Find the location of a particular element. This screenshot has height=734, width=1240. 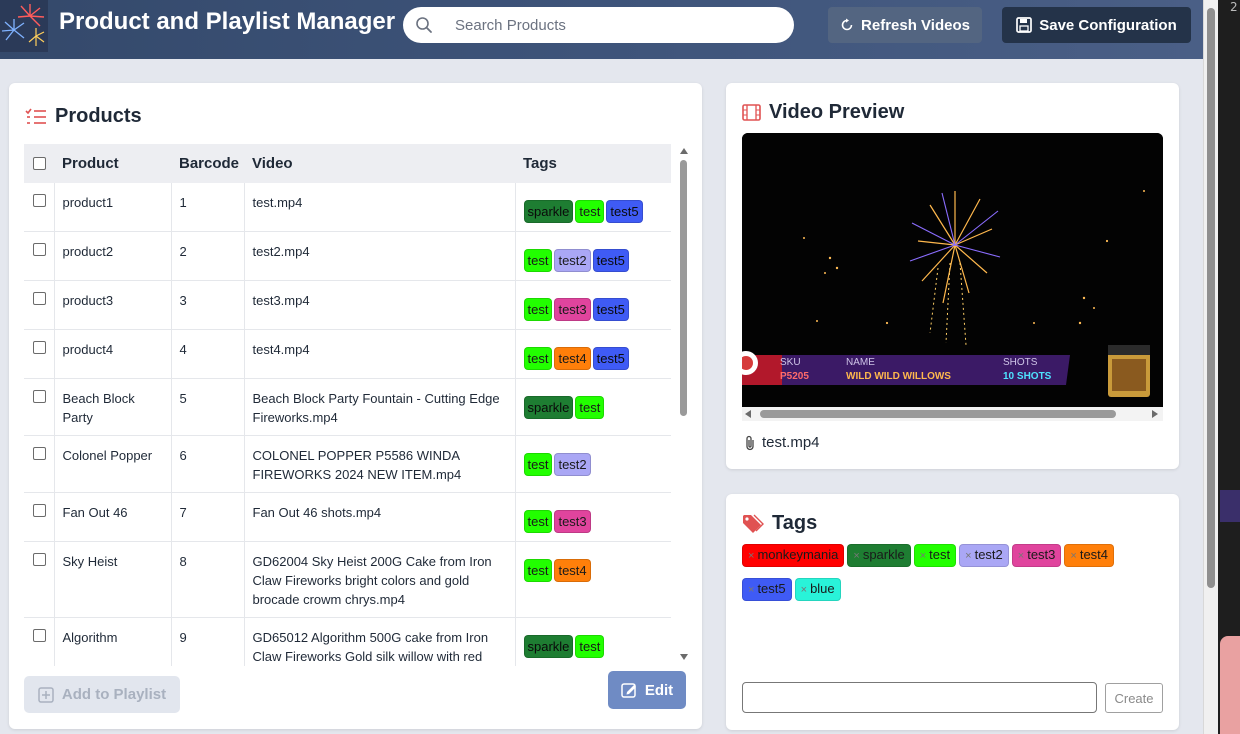

table-row: product2 2 test2.mp4 test test2 test5 is located at coordinates (347, 256).